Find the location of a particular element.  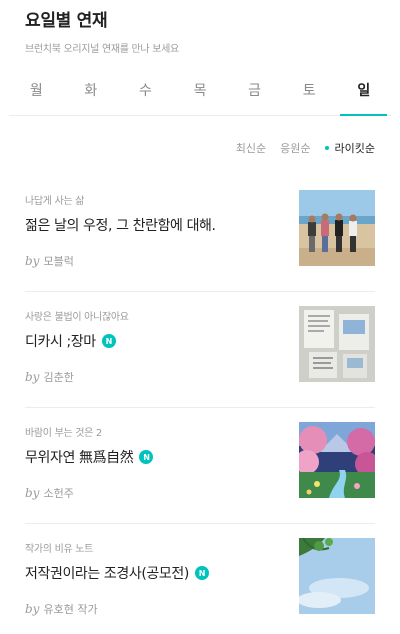

article-author: by 소헌주 is located at coordinates (155, 493).